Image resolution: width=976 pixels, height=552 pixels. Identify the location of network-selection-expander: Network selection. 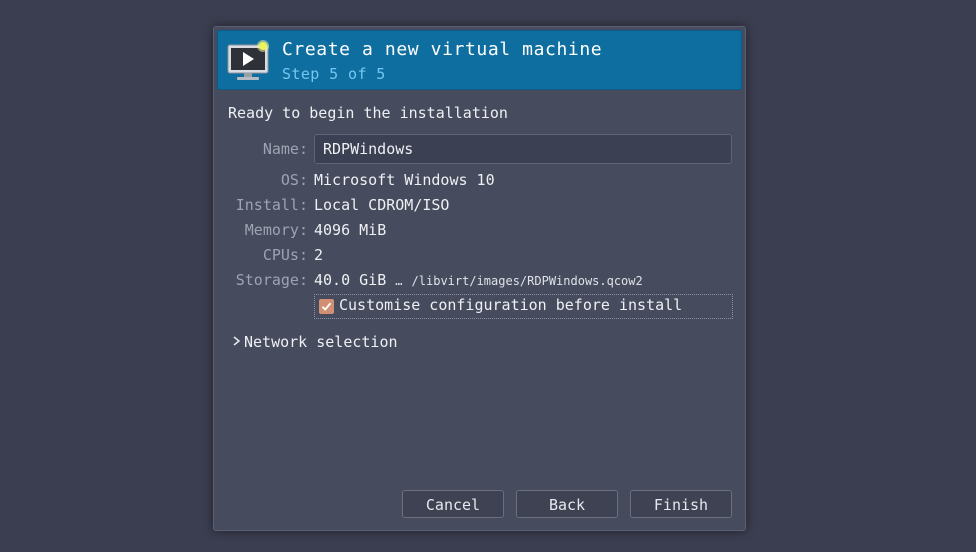
(314, 343).